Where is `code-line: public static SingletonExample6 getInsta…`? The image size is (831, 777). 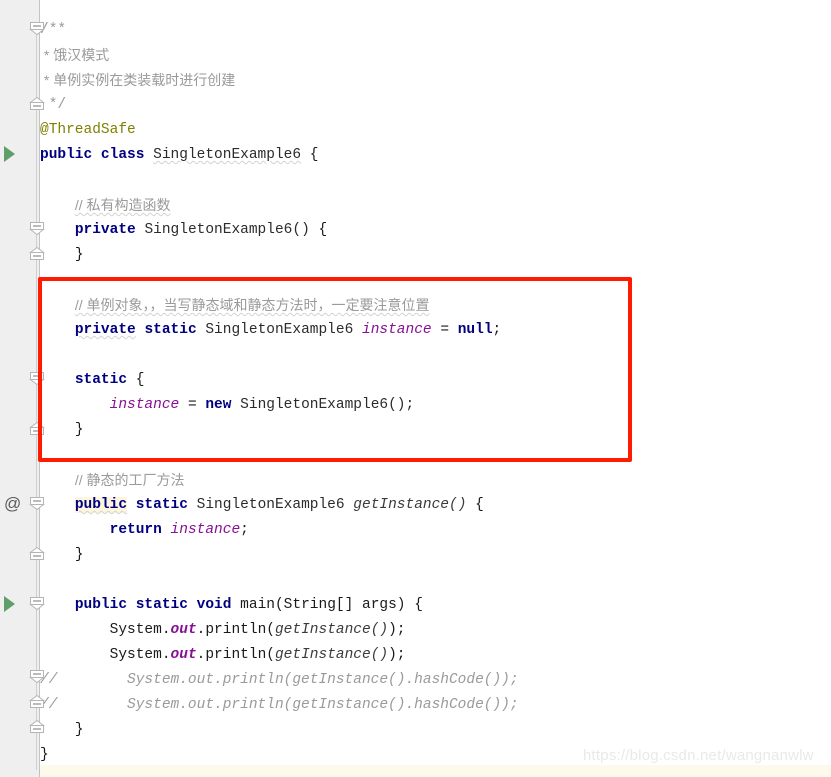
code-line: public static SingletonExample6 getInsta… is located at coordinates (262, 505).